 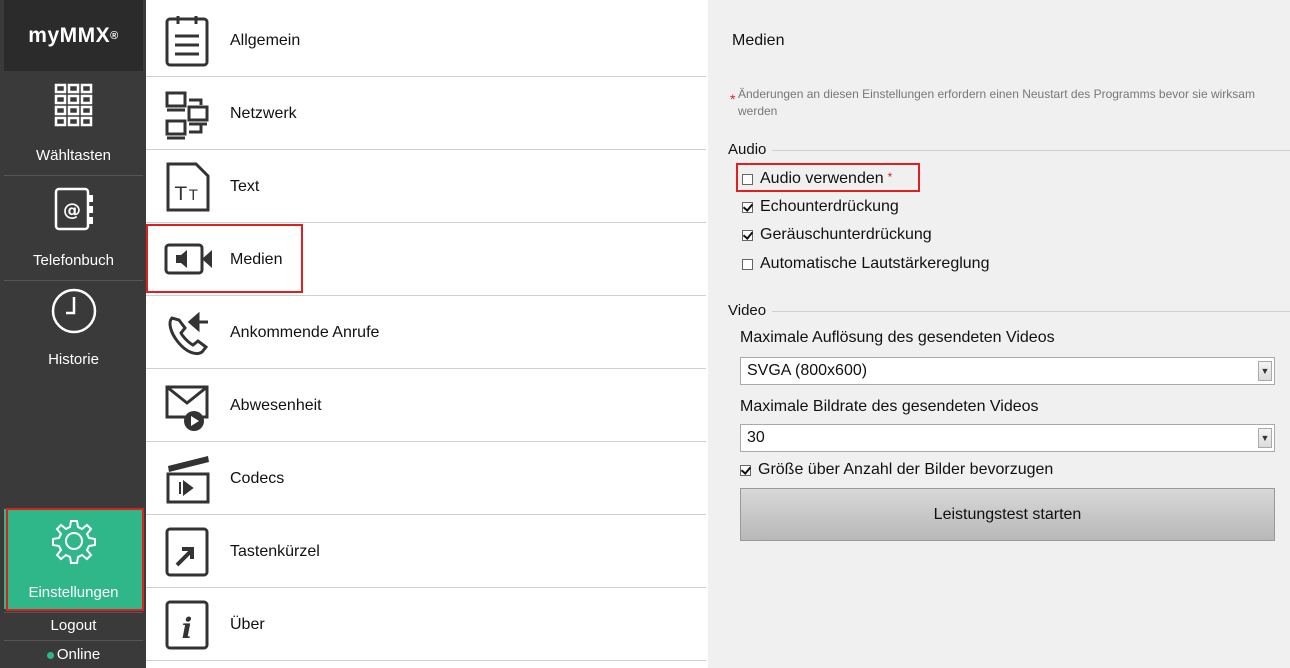 I want to click on menu-item-label: Netzwerk, so click(x=263, y=113).